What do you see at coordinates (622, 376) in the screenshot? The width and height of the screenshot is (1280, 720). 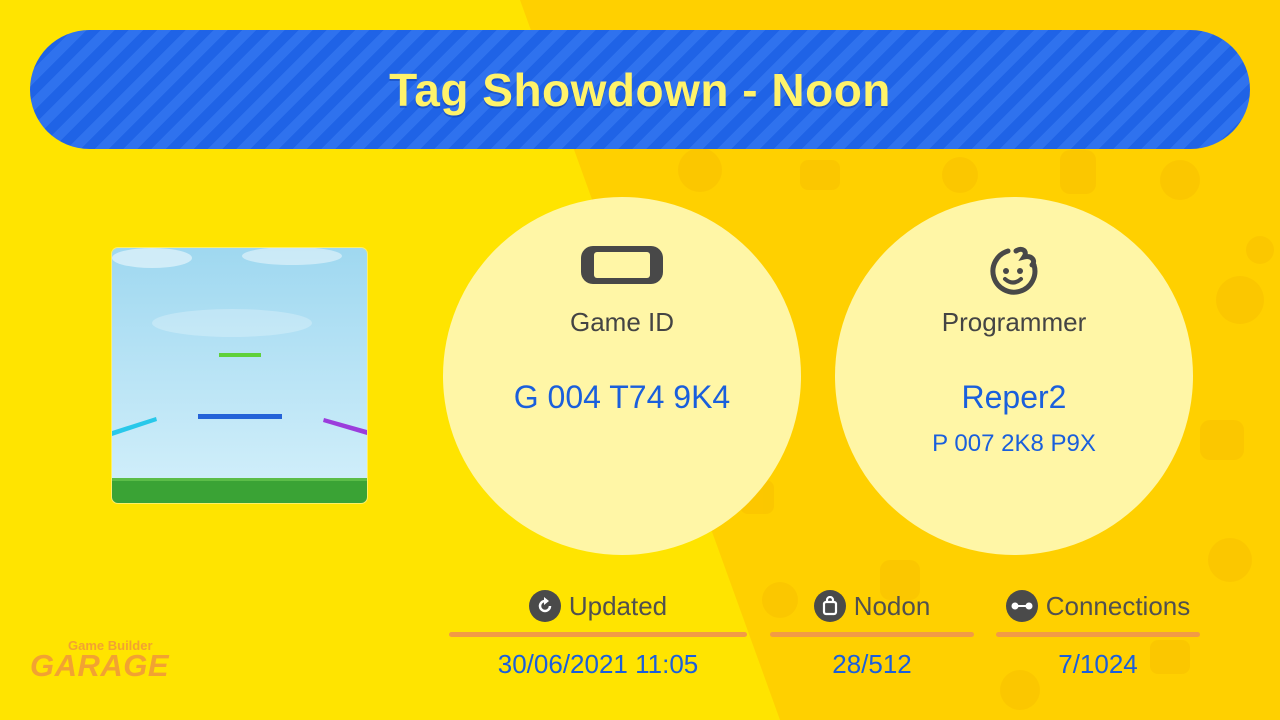 I see `game-id-card: Game ID G 004 T74 9K4` at bounding box center [622, 376].